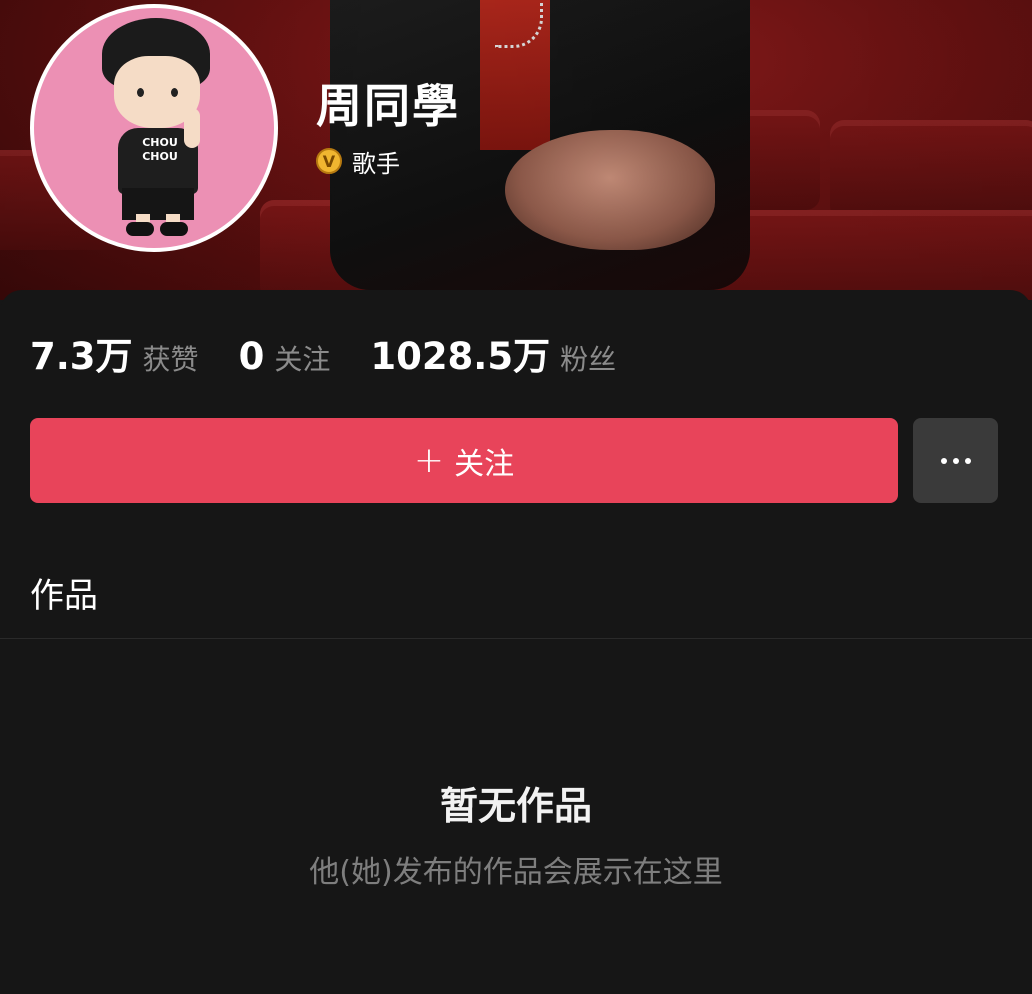  I want to click on stat-label: 获赞, so click(170, 359).